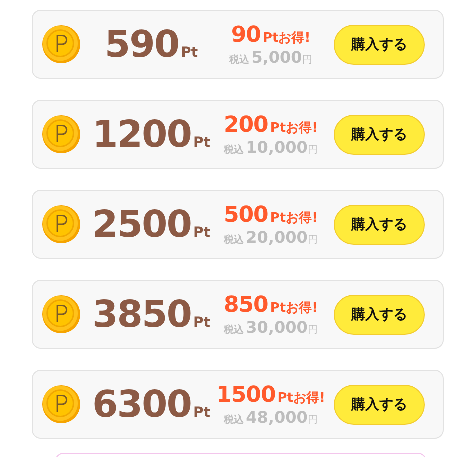 Image resolution: width=466 pixels, height=457 pixels. Describe the element at coordinates (246, 215) in the screenshot. I see `bonus-amount: 500` at that location.